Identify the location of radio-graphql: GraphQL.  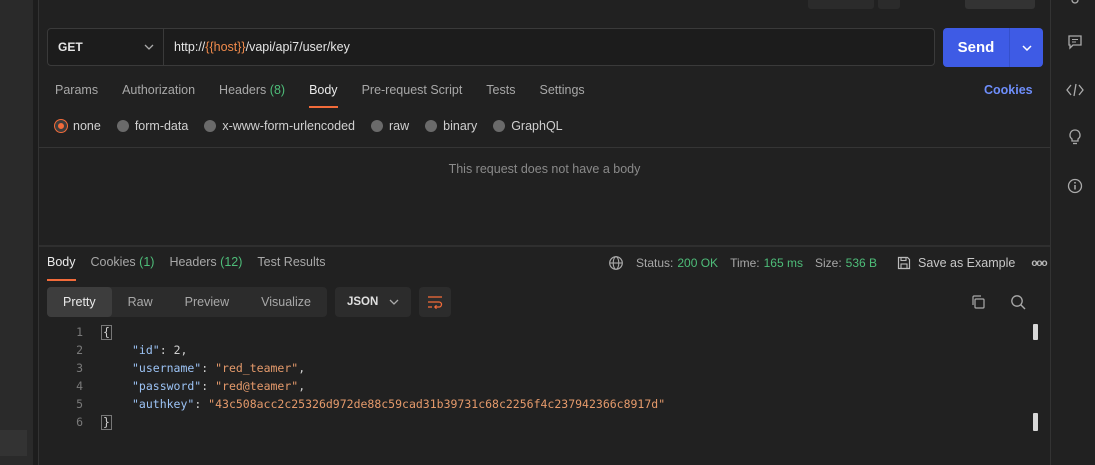
(528, 126).